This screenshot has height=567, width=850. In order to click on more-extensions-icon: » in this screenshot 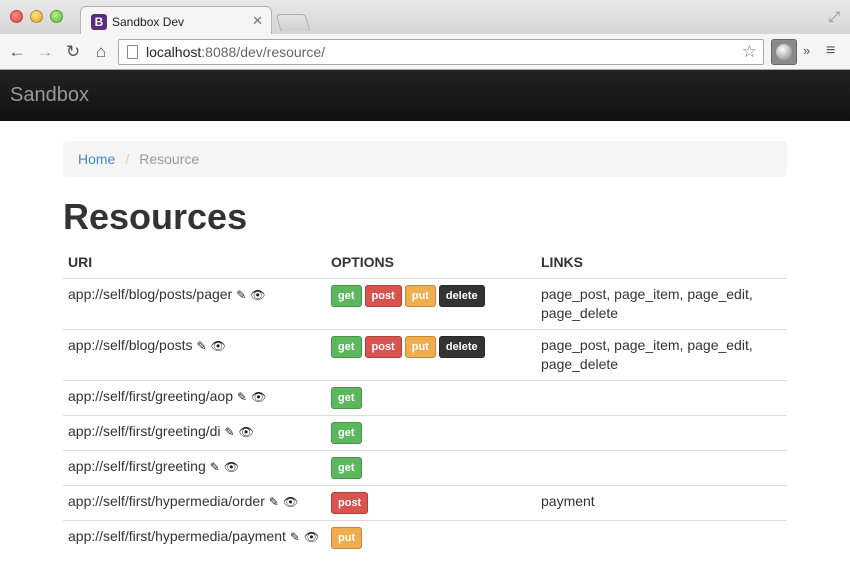, I will do `click(806, 50)`.